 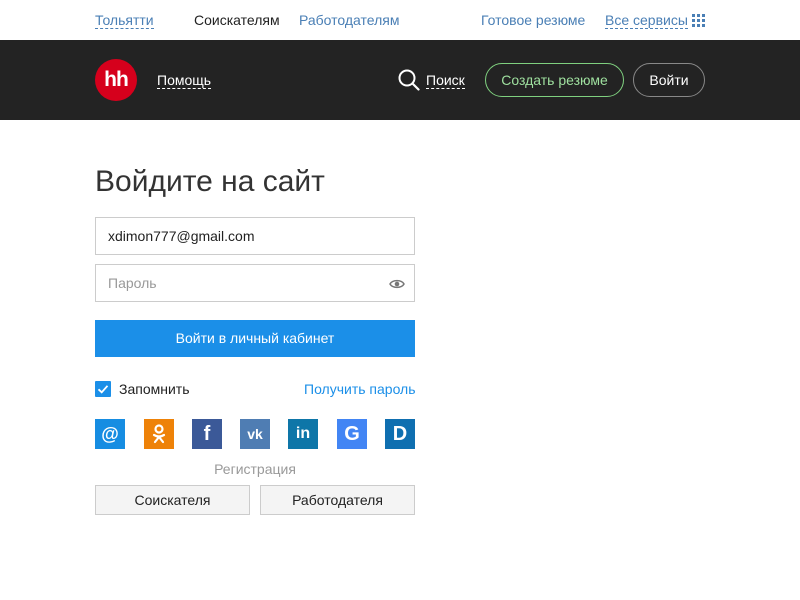 What do you see at coordinates (352, 434) in the screenshot?
I see `google-icon: G` at bounding box center [352, 434].